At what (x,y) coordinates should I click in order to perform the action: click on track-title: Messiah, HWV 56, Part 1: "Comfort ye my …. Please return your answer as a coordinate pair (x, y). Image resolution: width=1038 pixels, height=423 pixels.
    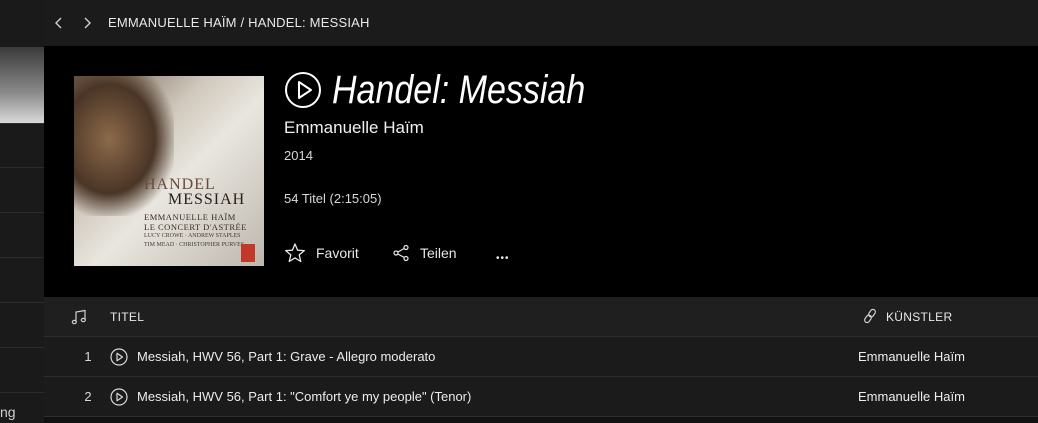
    Looking at the image, I should click on (304, 396).